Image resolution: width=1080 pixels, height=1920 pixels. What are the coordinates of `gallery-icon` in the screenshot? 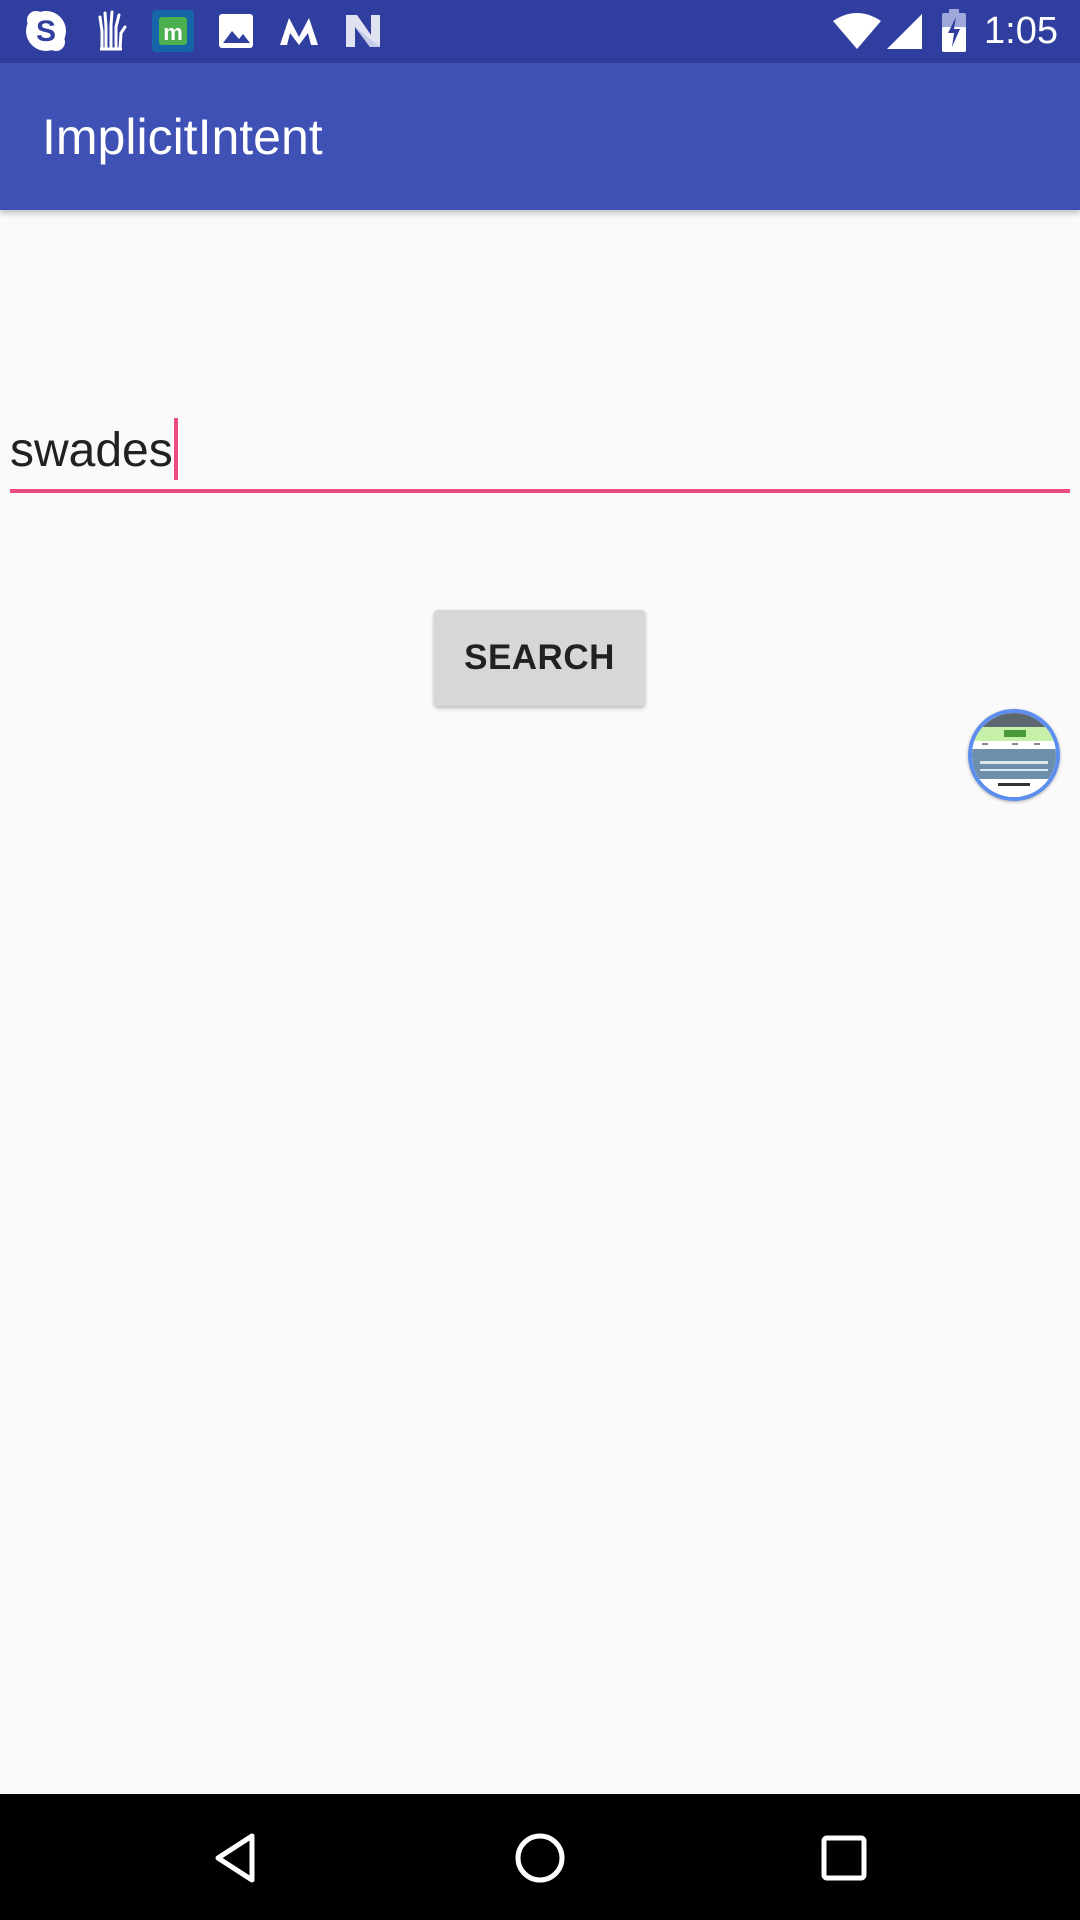 It's located at (236, 31).